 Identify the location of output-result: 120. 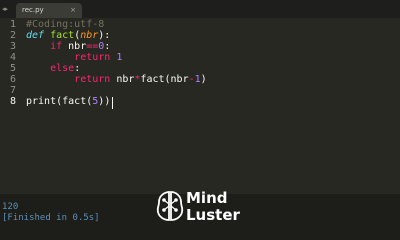
(10, 207).